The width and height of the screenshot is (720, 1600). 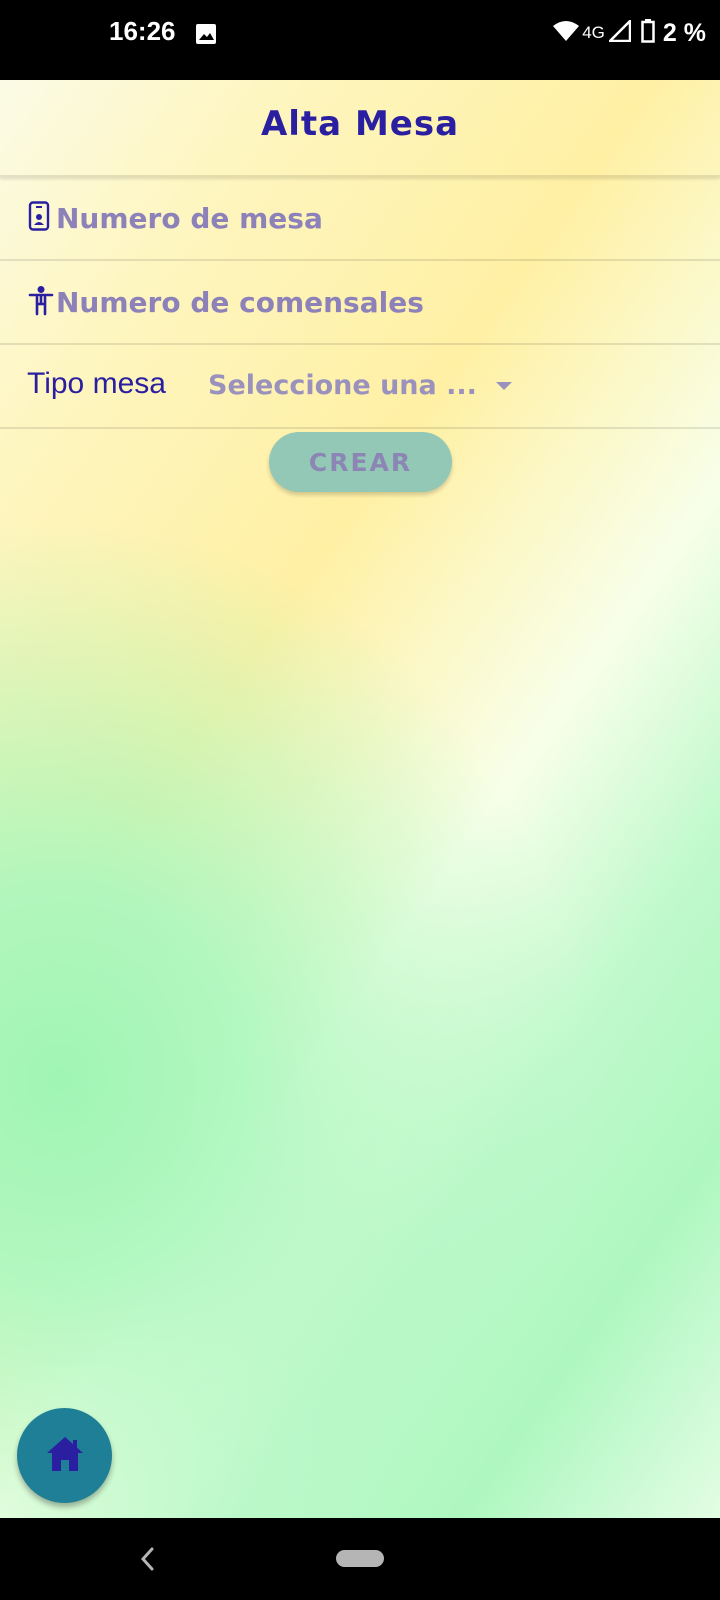 I want to click on table-type-label: Tipo mesa, so click(x=96, y=383).